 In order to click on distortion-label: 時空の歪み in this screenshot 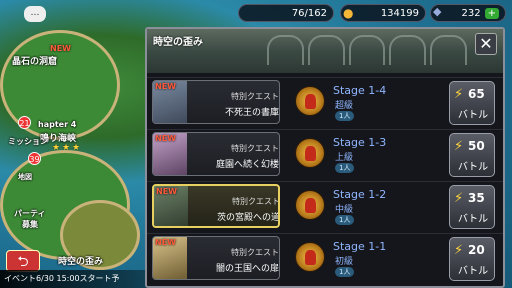, I will do `click(80, 260)`.